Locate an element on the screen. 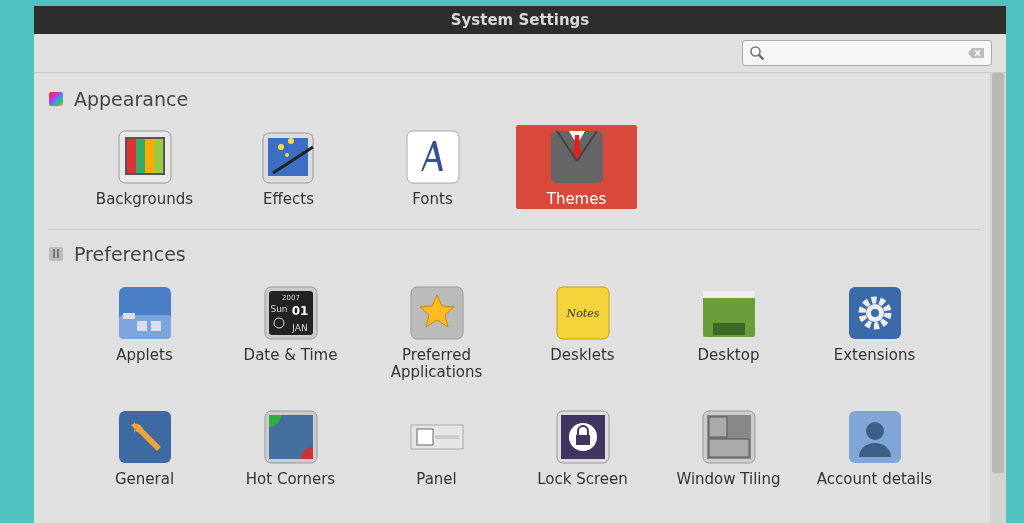  settings-item: General is located at coordinates (144, 447).